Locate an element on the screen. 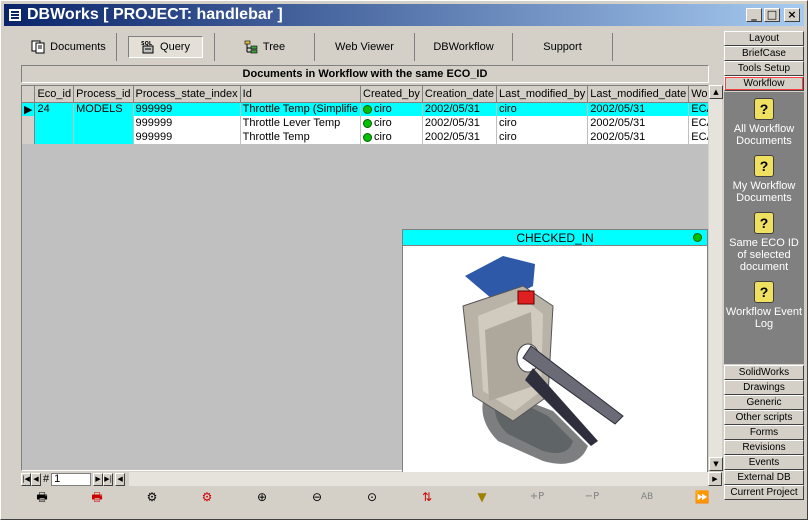  next-record-icon: ▶ is located at coordinates (98, 479).